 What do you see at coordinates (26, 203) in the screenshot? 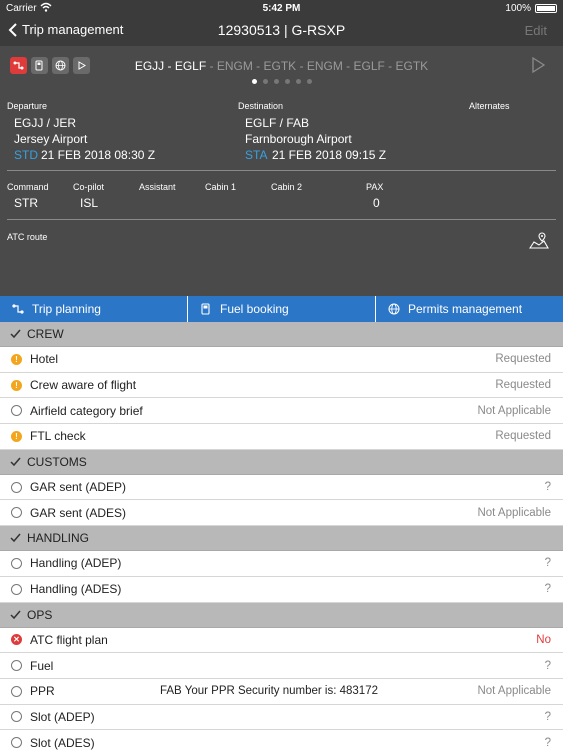
I see `command-value: STR` at bounding box center [26, 203].